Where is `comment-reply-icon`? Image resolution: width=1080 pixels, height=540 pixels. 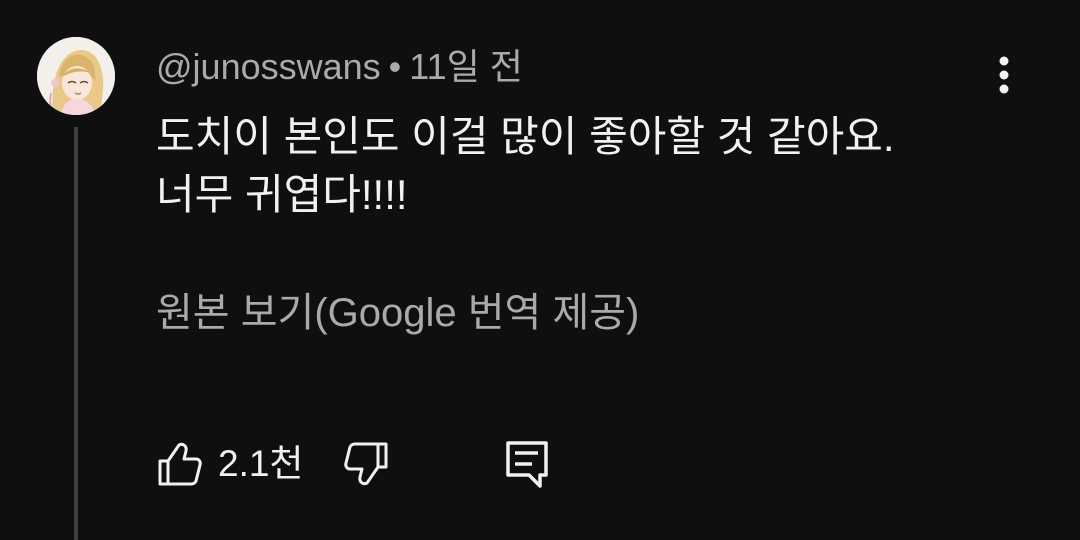
comment-reply-icon is located at coordinates (527, 464).